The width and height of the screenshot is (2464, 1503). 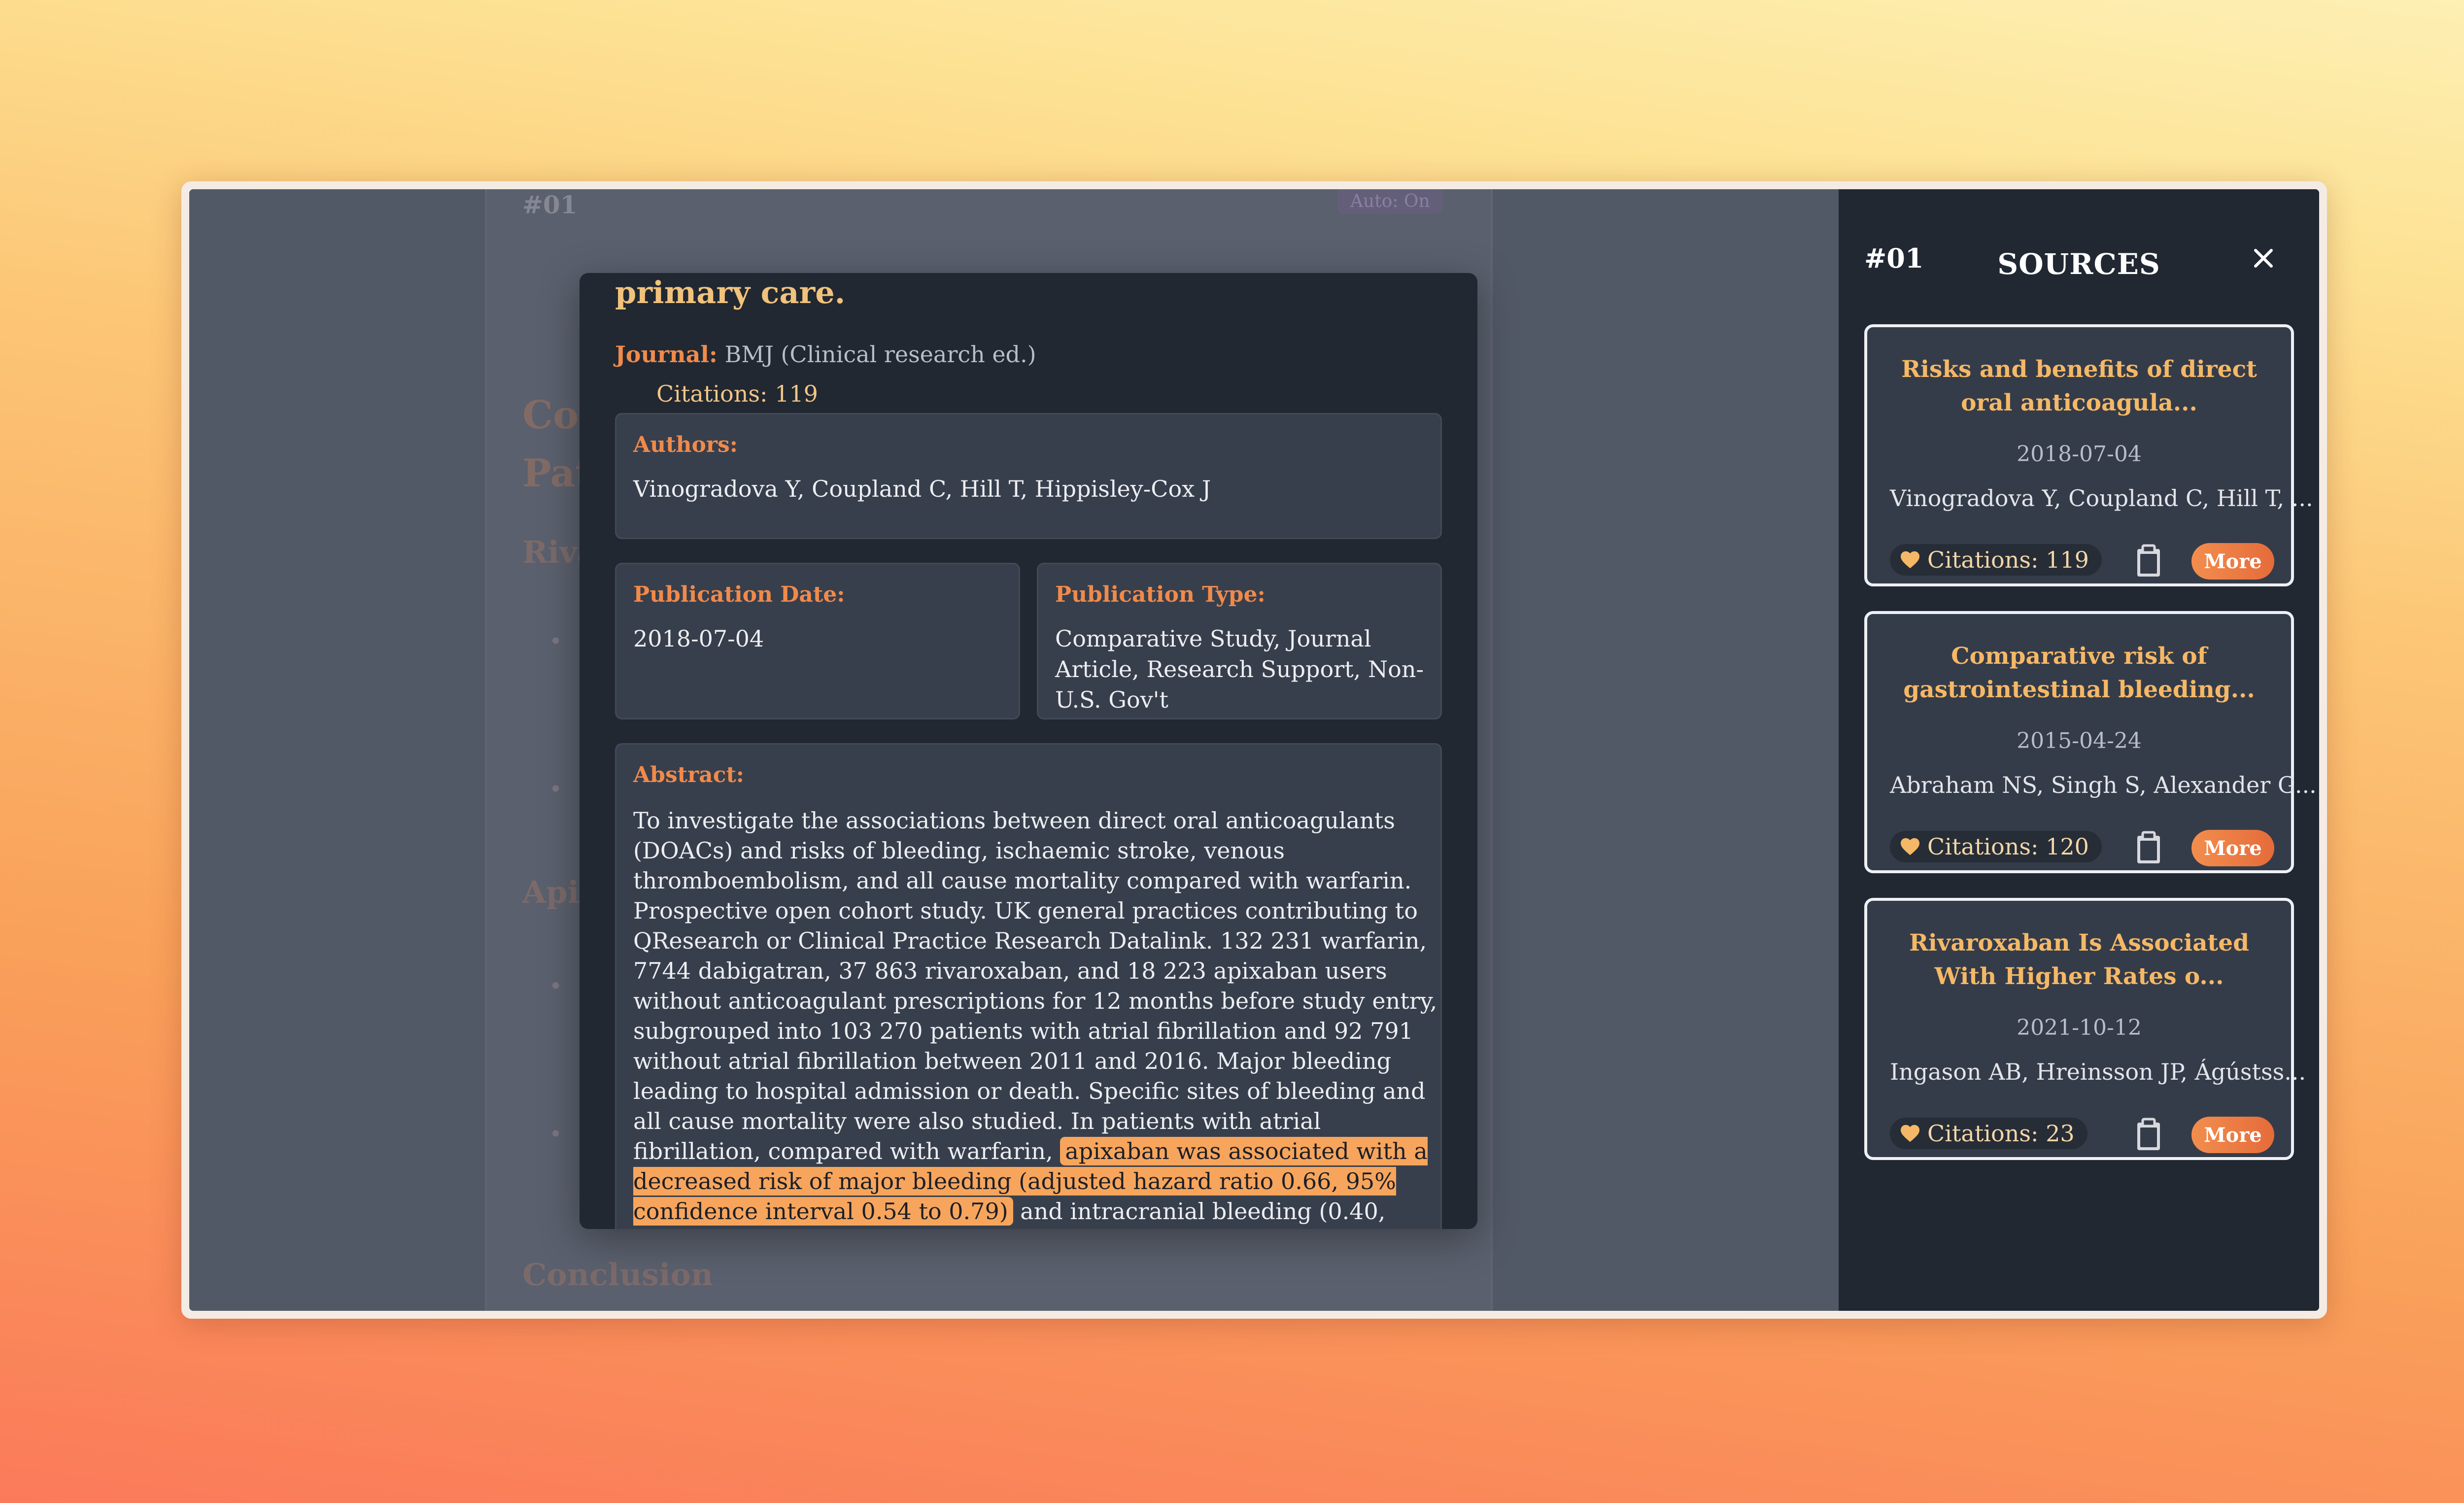 I want to click on publication-date-label: Publication Date:, so click(x=739, y=594).